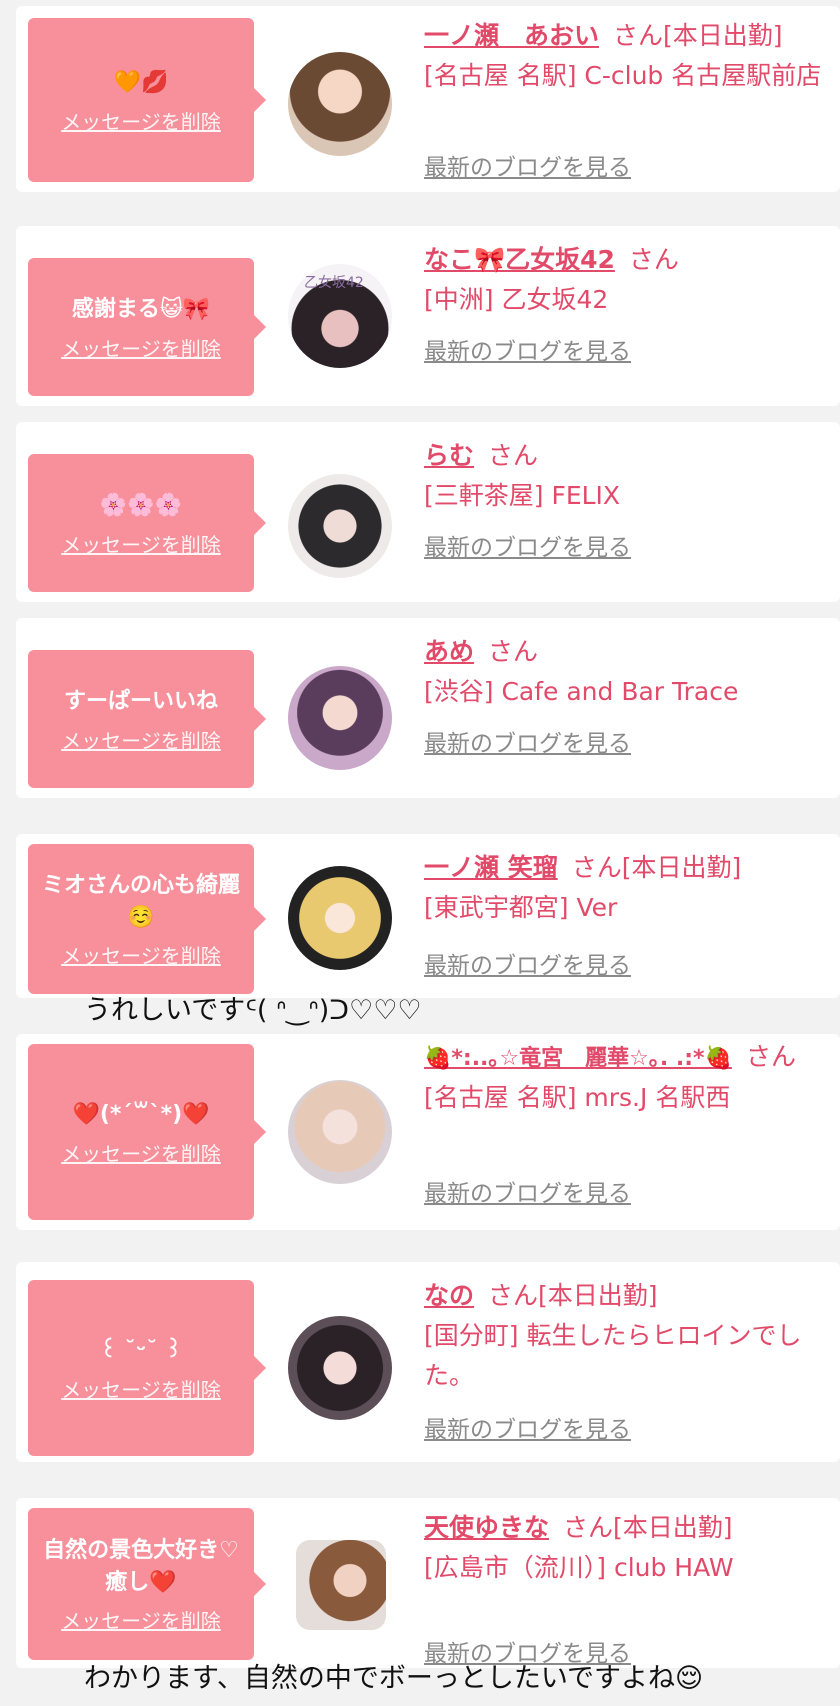  I want to click on message-bubble: 感謝まる😺🎀 メッセージを削除, so click(147, 327).